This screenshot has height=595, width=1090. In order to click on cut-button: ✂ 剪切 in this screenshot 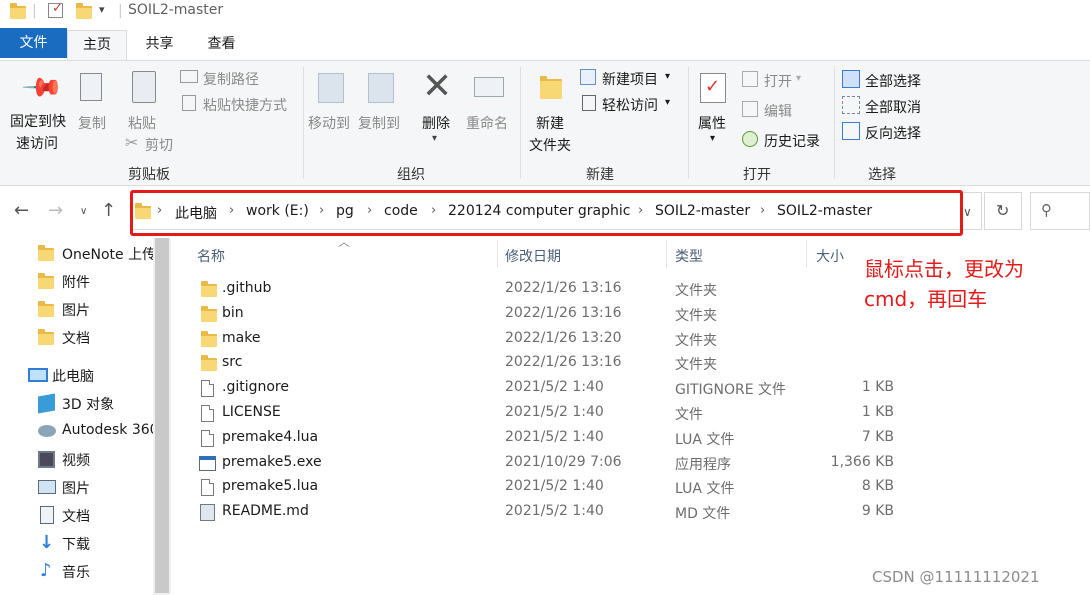, I will do `click(155, 144)`.